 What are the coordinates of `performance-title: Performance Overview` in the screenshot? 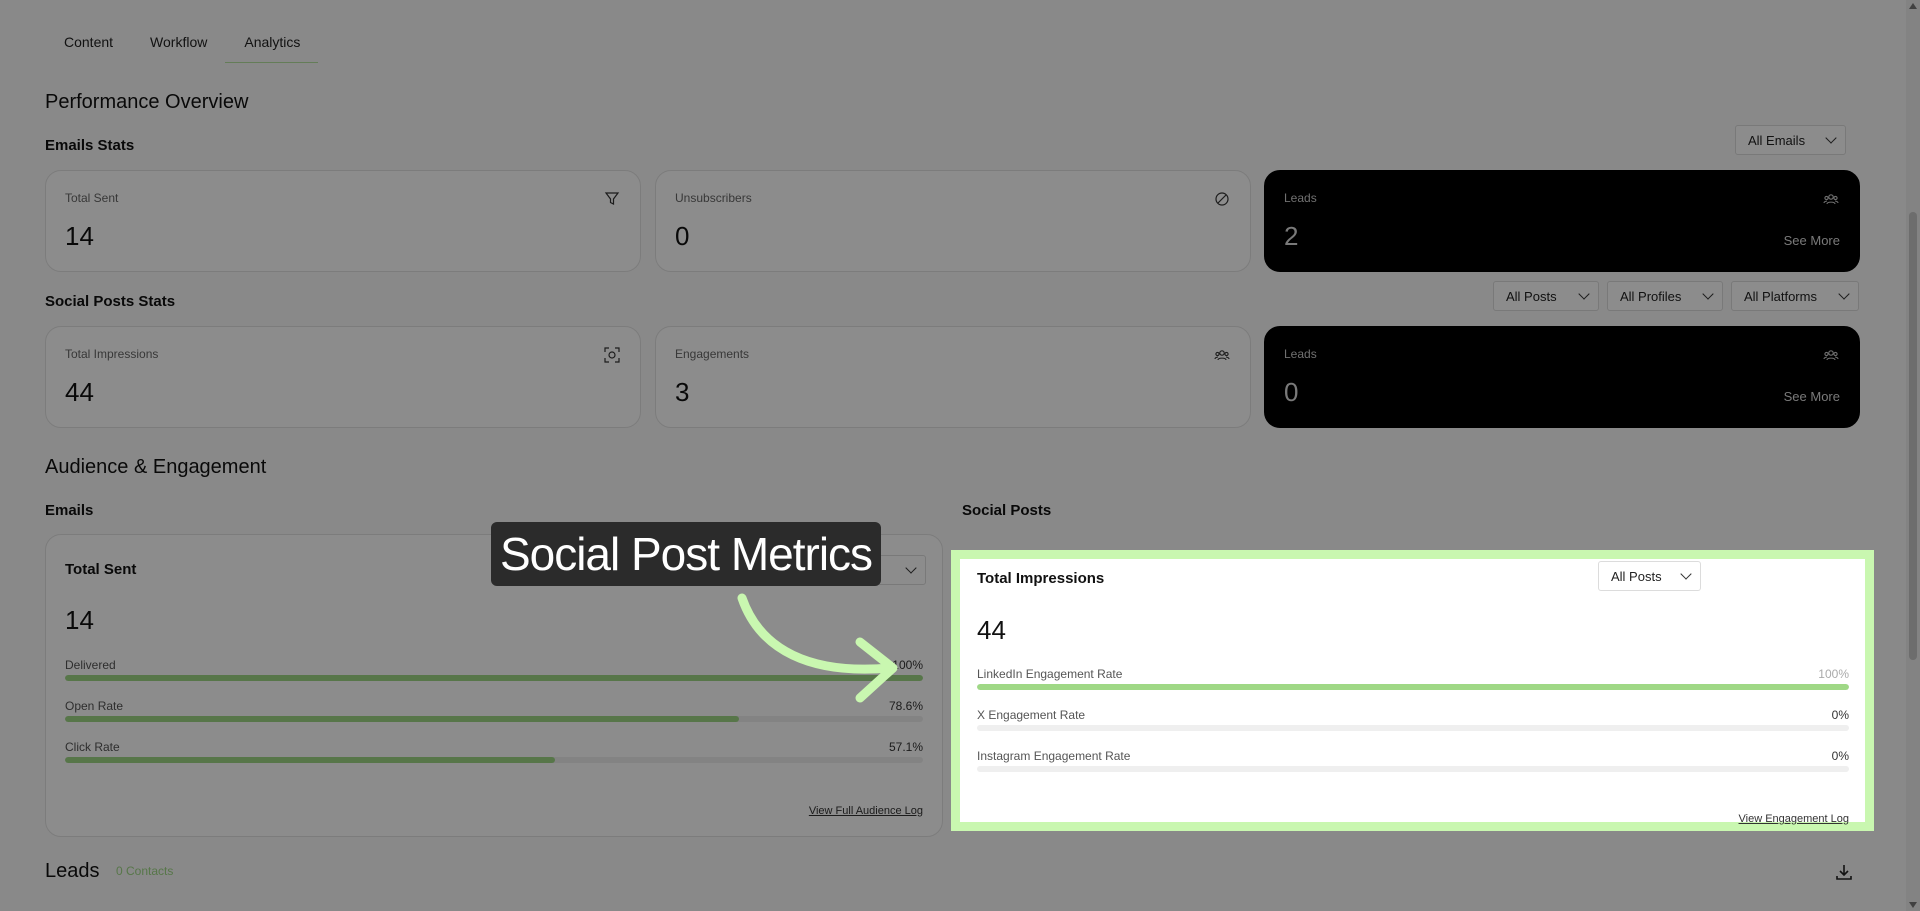 It's located at (147, 102).